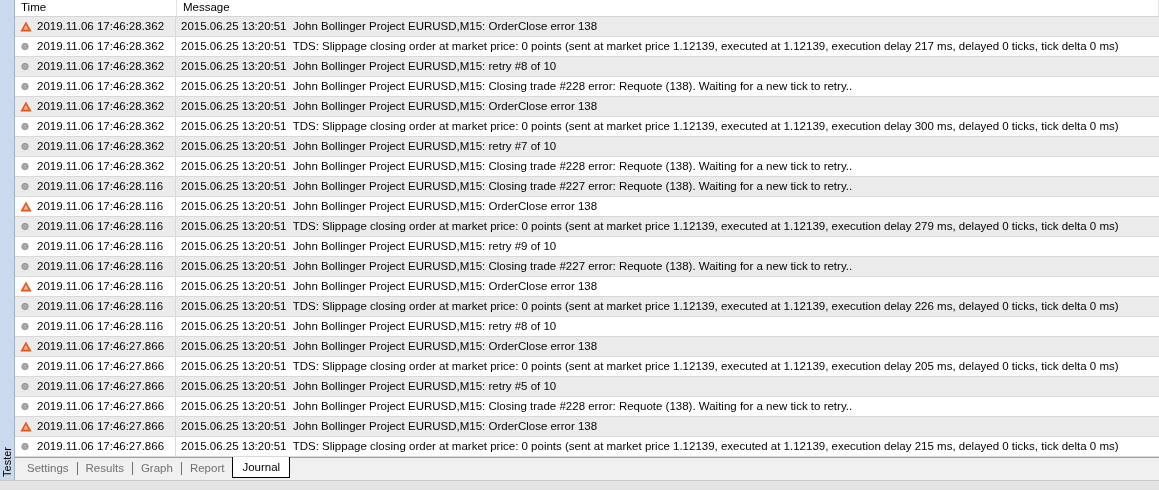  Describe the element at coordinates (48, 468) in the screenshot. I see `tab: Settings` at that location.